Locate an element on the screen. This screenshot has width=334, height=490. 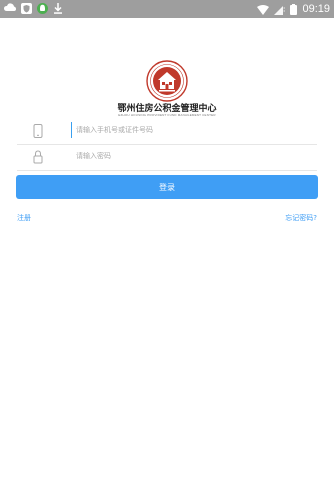
wifi-icon is located at coordinates (263, 9).